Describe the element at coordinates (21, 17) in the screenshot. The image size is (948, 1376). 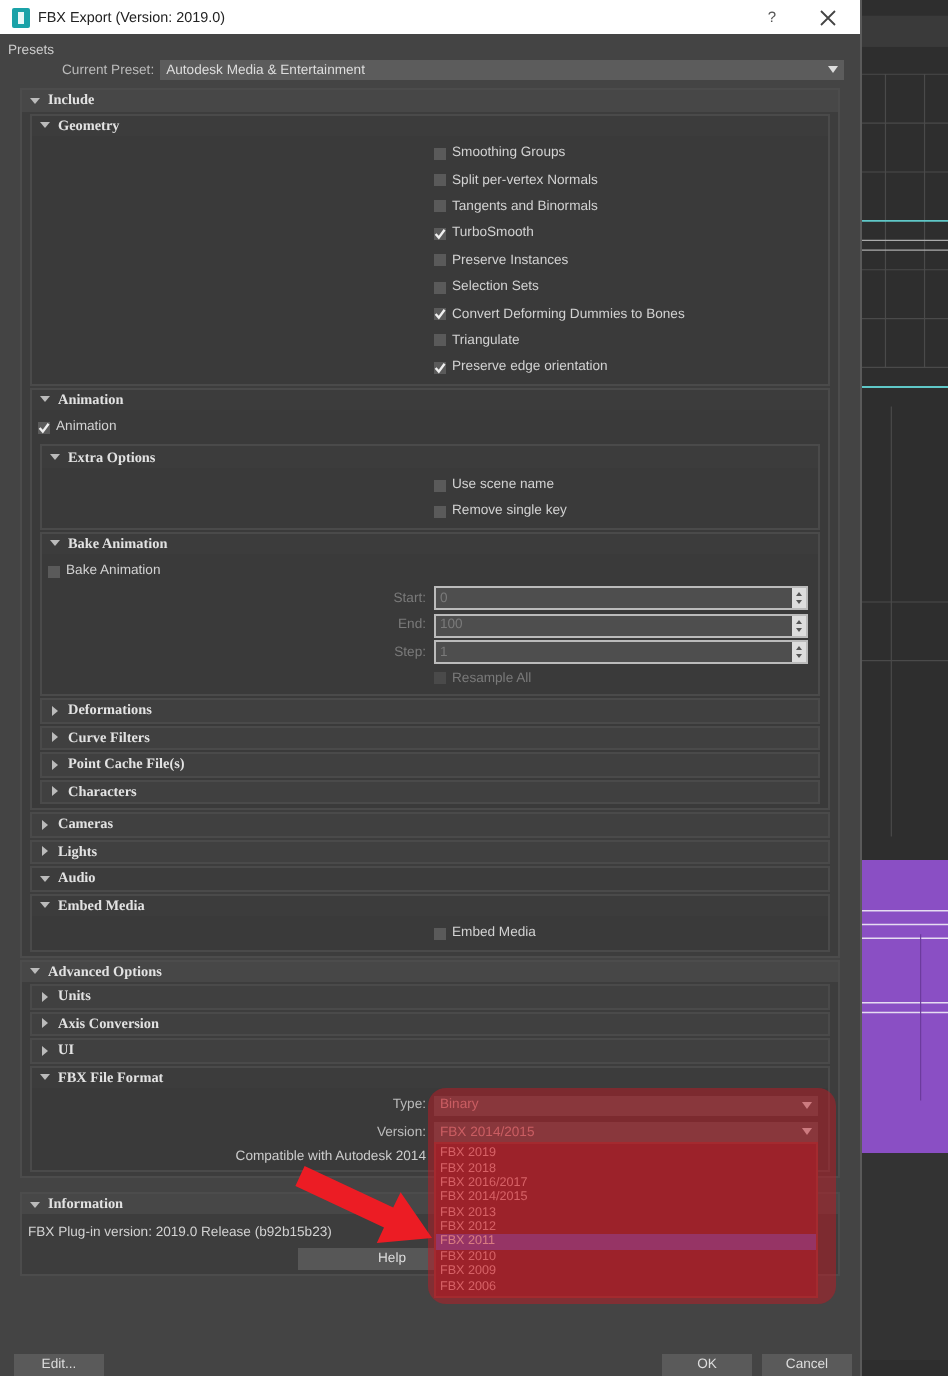
I see `app-icon` at that location.